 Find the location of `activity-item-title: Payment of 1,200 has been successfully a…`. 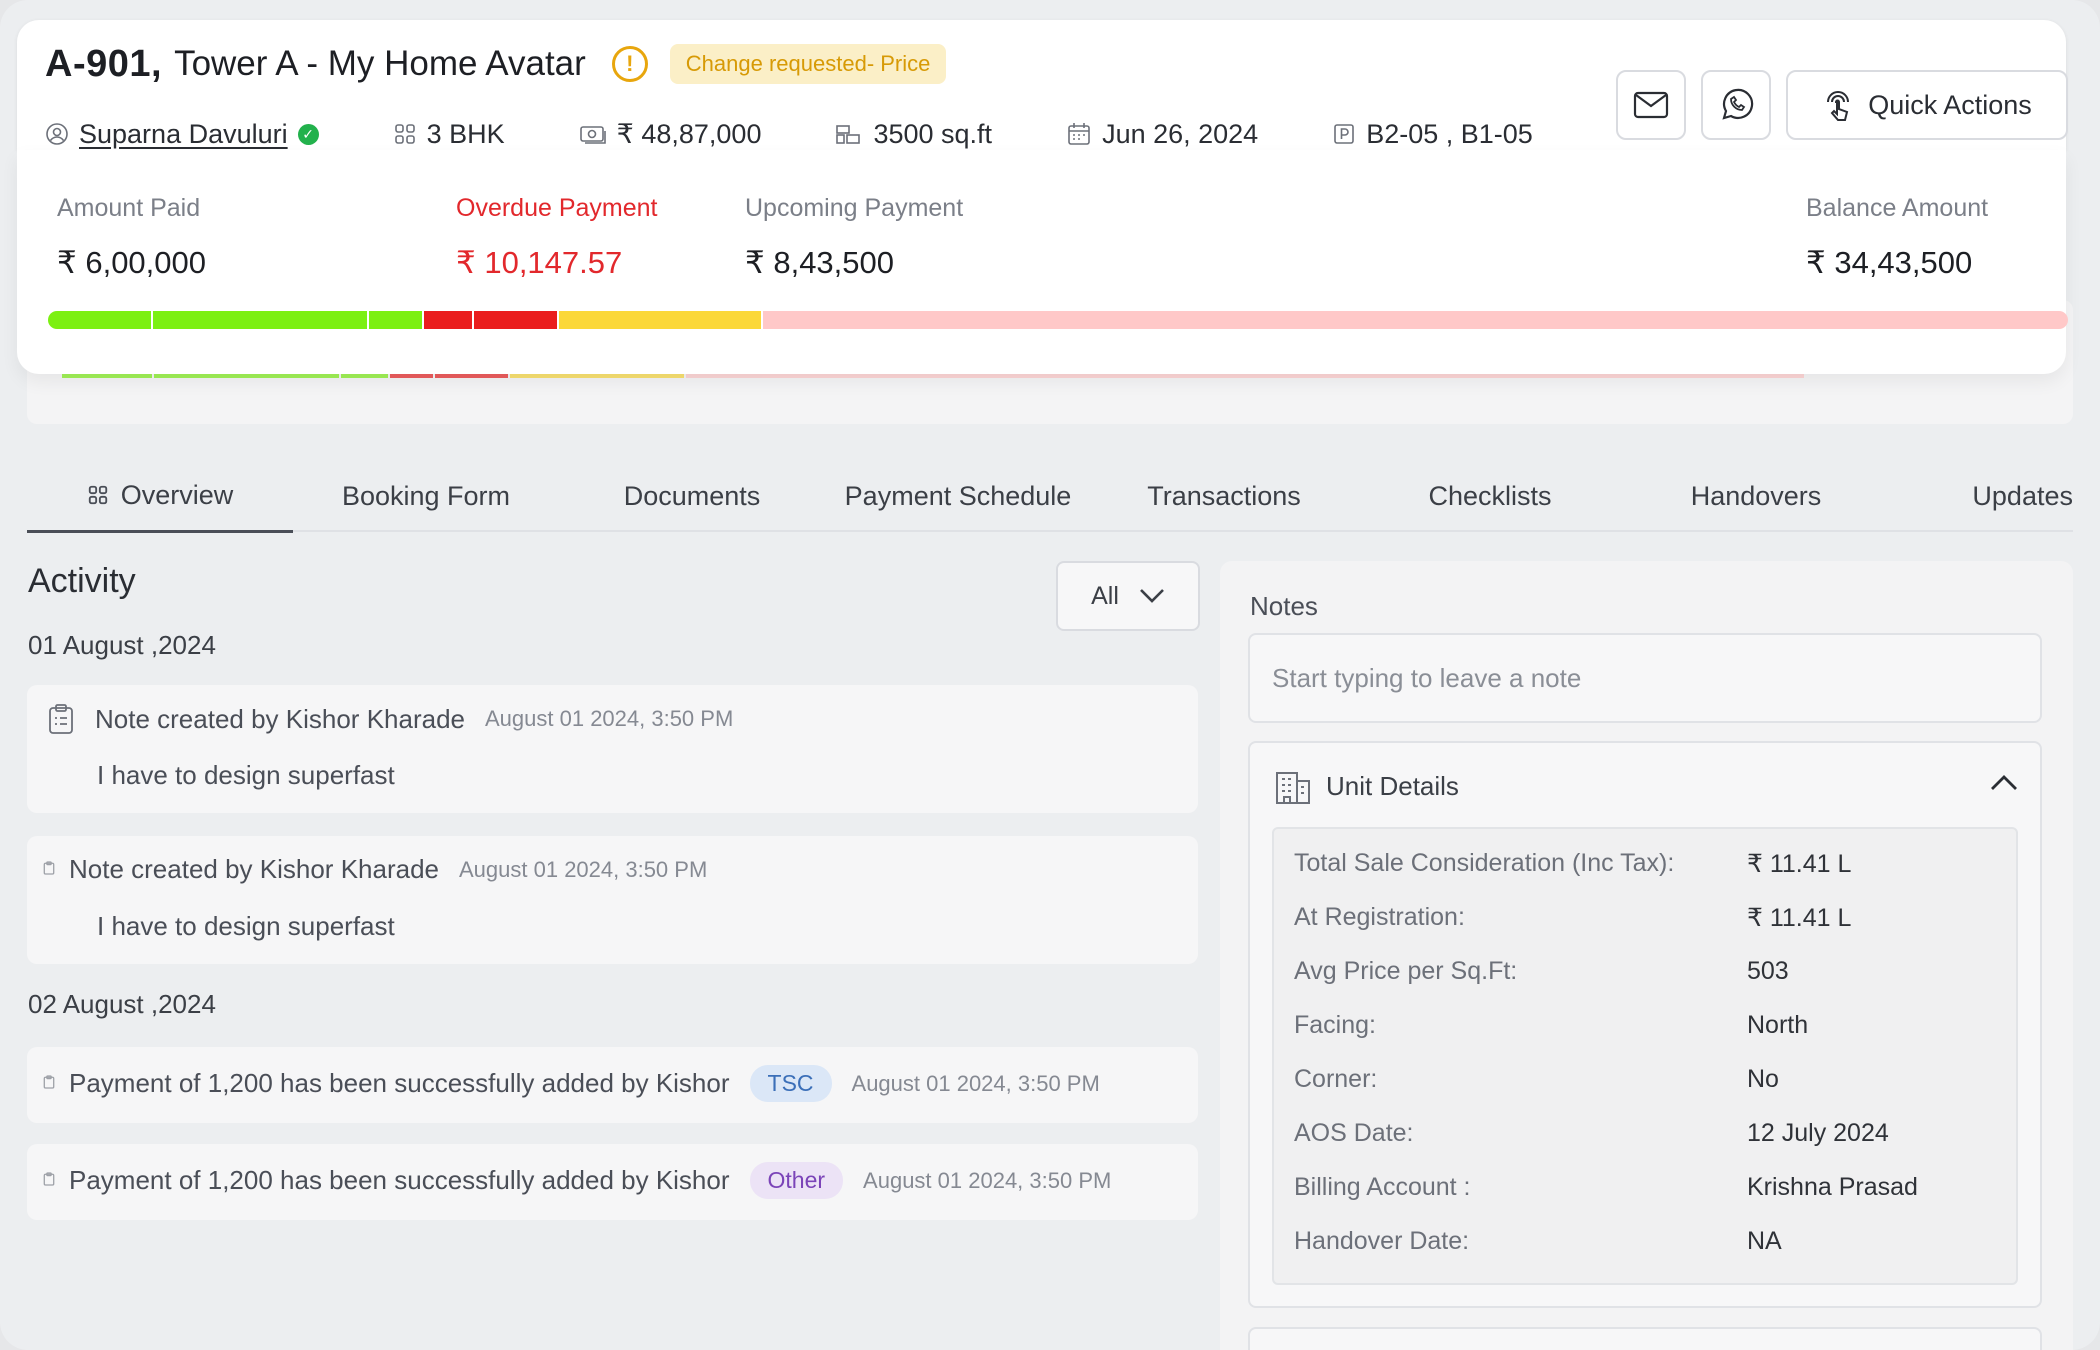

activity-item-title: Payment of 1,200 has been successfully a… is located at coordinates (399, 1083).